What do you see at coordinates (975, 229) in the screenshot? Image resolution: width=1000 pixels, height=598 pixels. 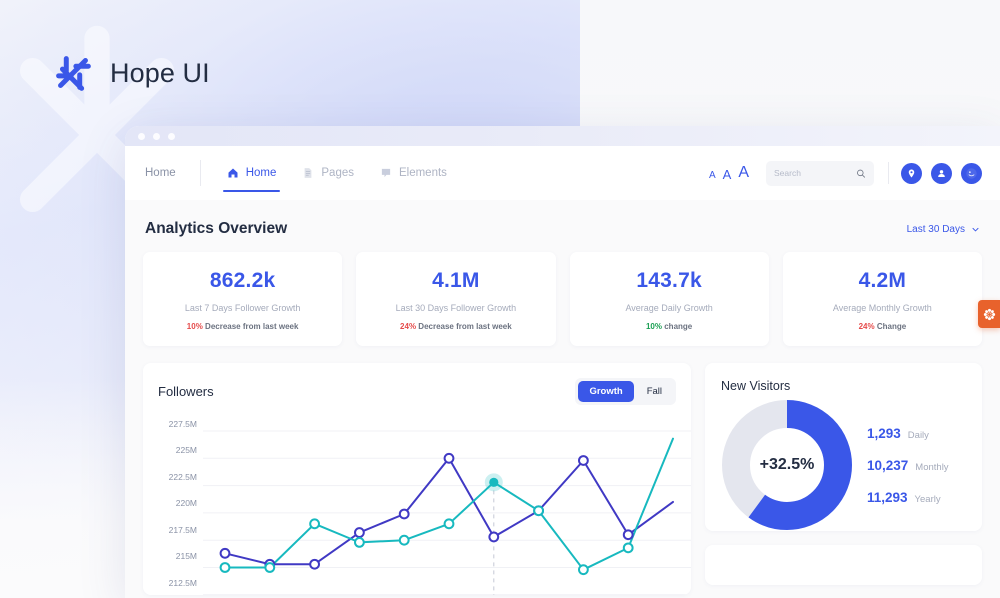 I see `chevron-down-icon` at bounding box center [975, 229].